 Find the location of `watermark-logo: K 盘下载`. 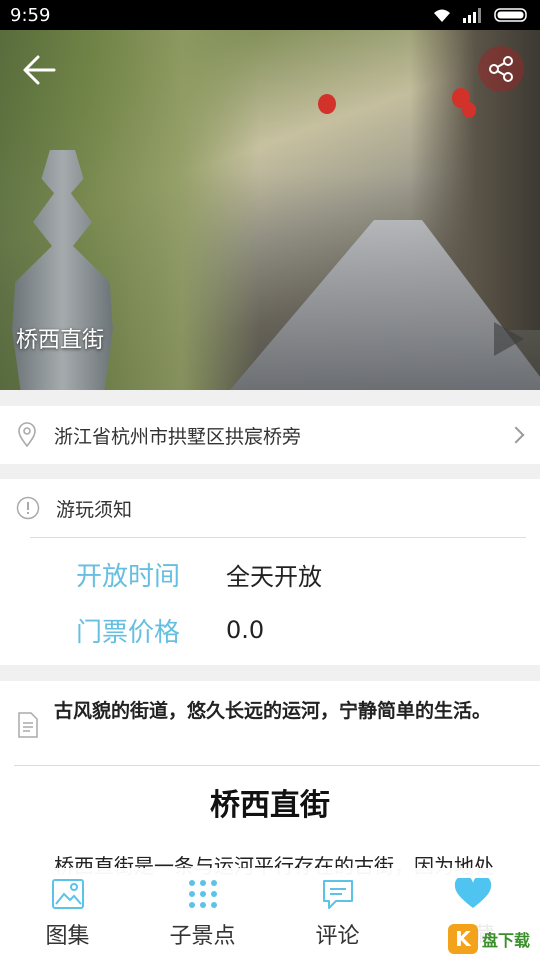

watermark-logo: K 盘下载 is located at coordinates (488, 939).